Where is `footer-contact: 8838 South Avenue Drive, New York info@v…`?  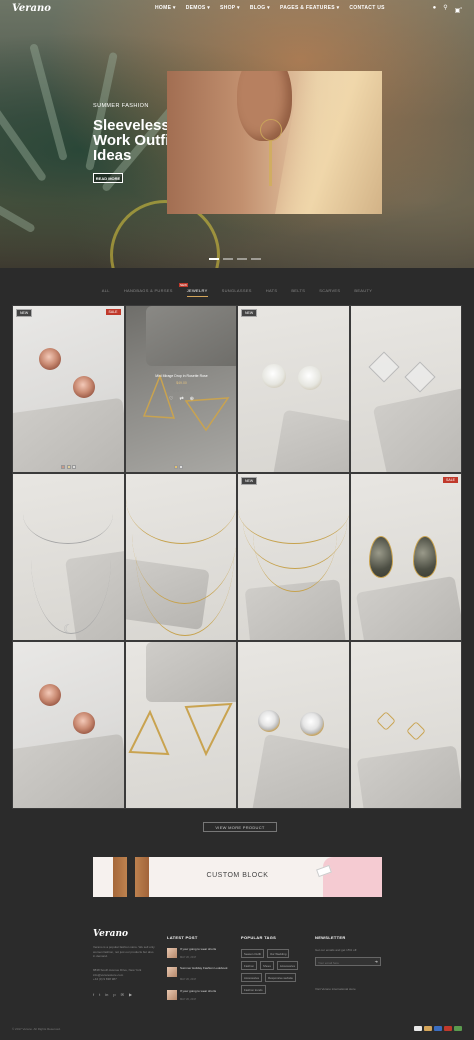 footer-contact: 8838 South Avenue Drive, New York info@v… is located at coordinates (117, 974).